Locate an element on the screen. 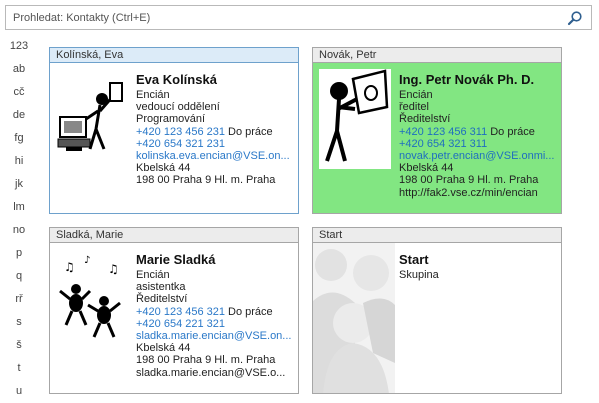  contact-card-header: Sladká, Marie is located at coordinates (174, 235).